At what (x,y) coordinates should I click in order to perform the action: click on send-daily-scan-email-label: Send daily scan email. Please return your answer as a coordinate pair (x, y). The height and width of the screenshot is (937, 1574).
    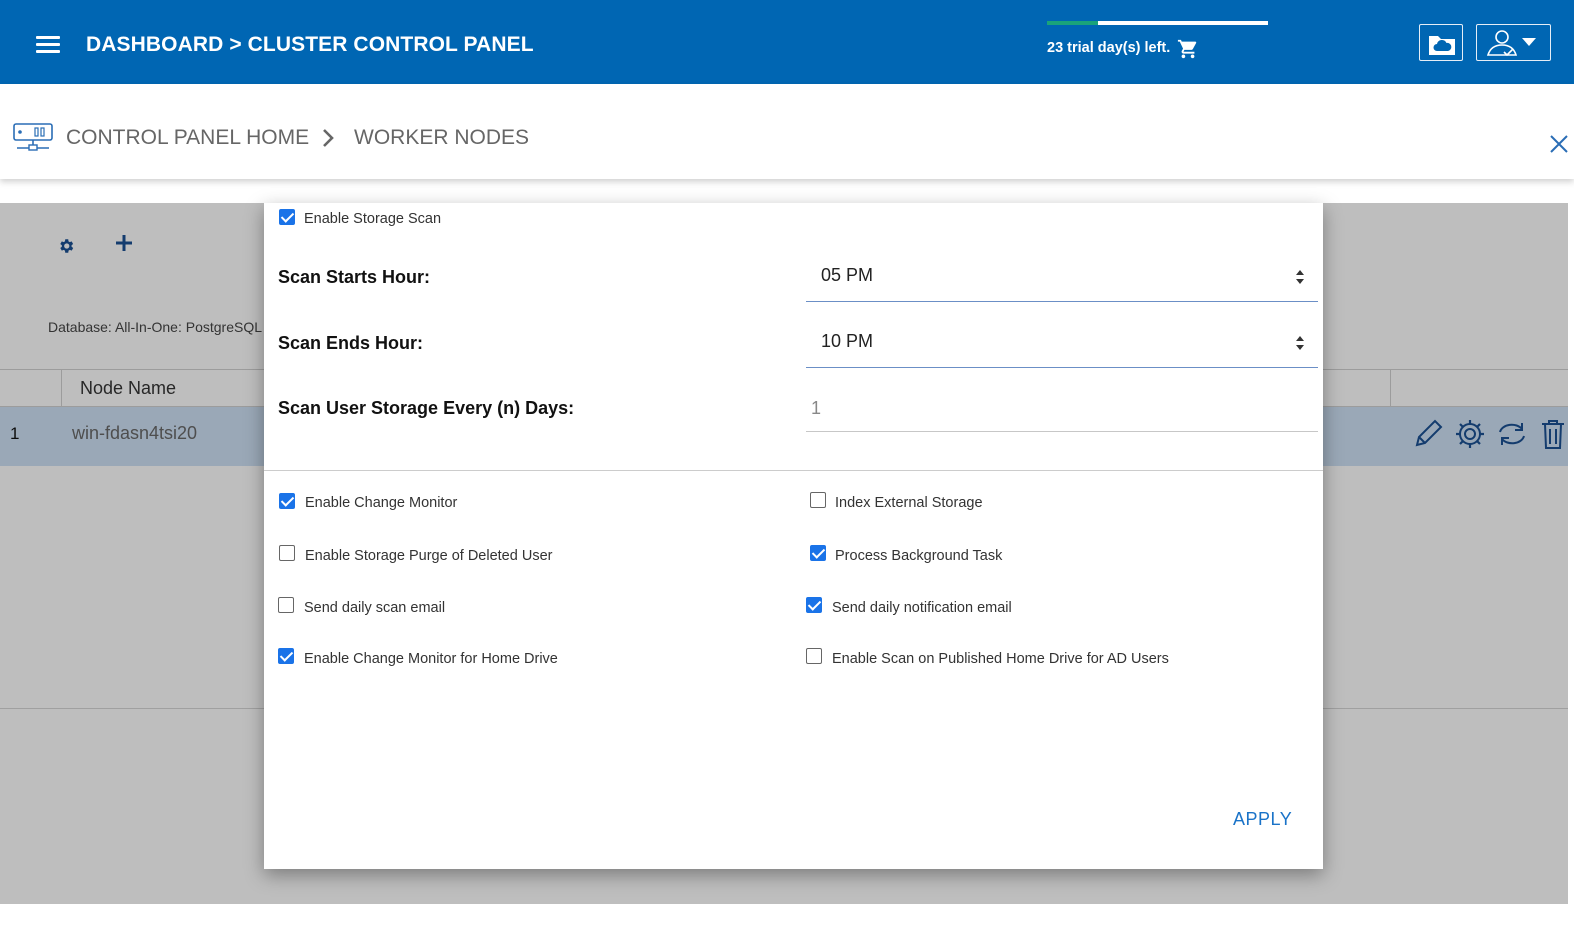
    Looking at the image, I should click on (375, 608).